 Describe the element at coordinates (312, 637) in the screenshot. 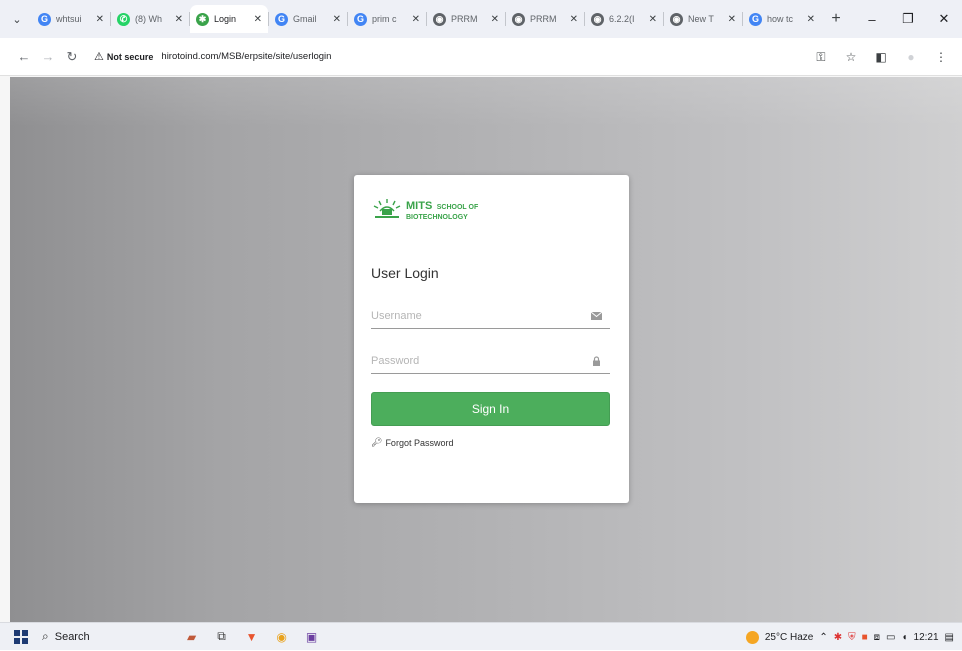

I see `app-icon: ▣` at that location.